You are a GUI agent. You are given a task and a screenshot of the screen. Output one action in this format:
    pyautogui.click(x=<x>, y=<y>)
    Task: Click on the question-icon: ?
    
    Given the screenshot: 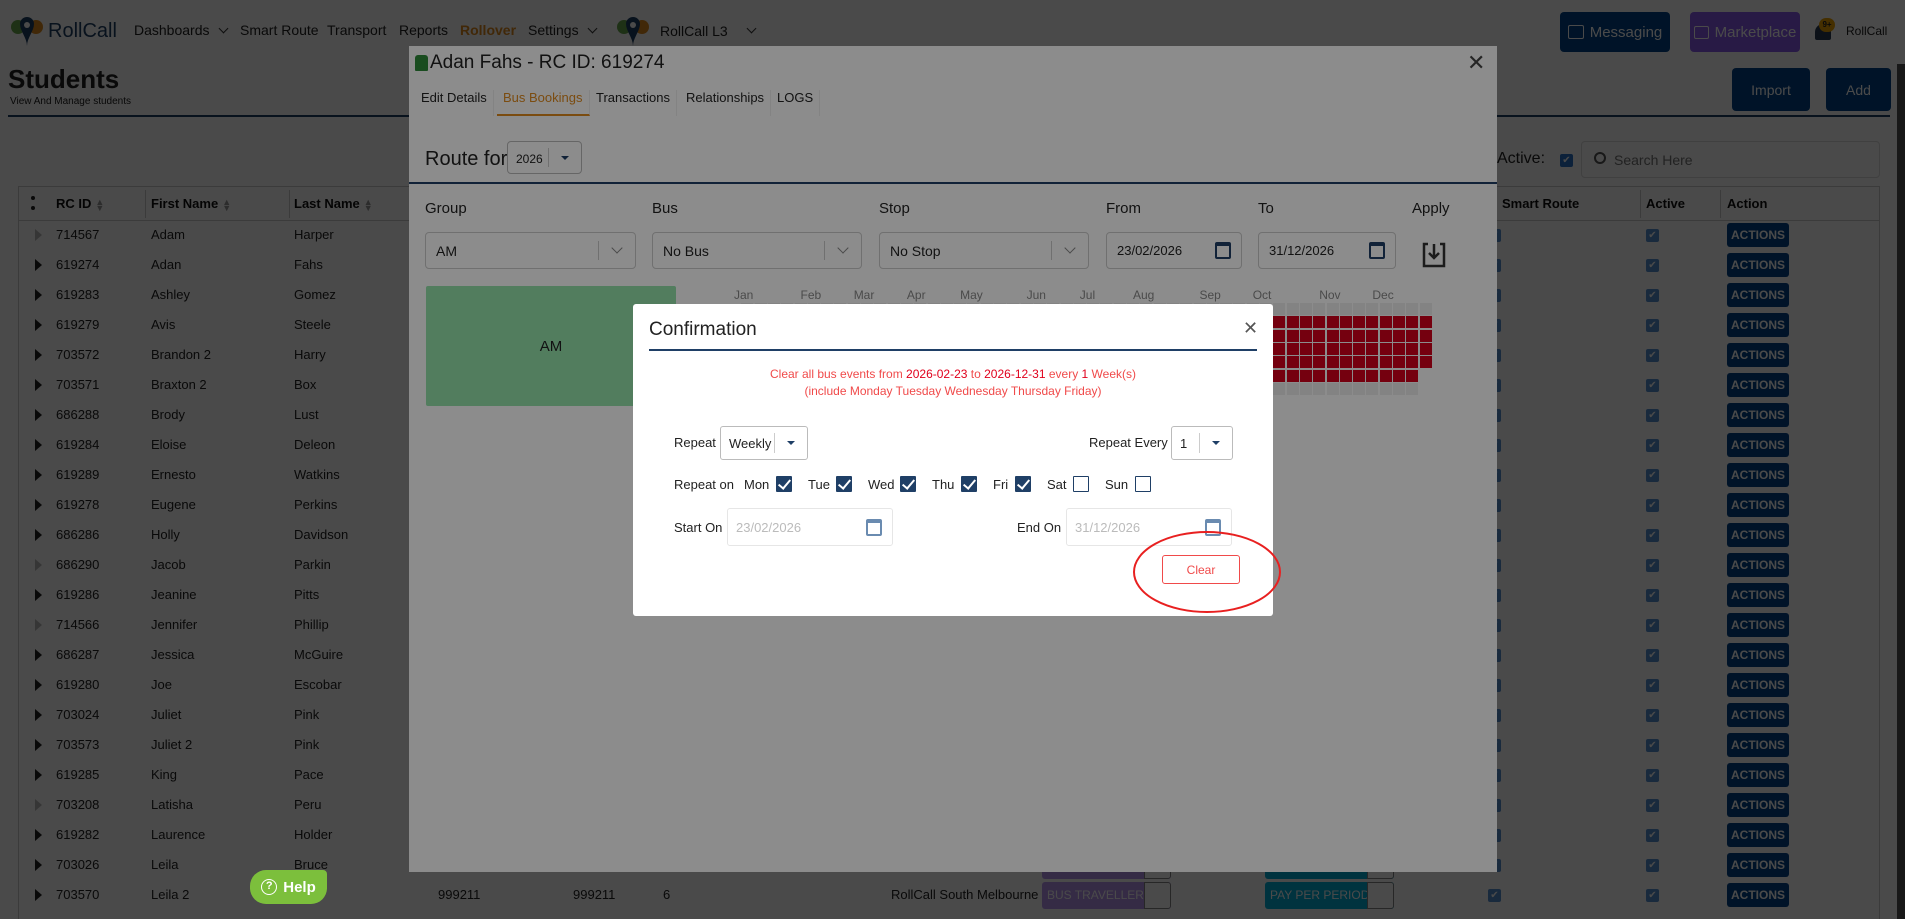 What is the action you would take?
    pyautogui.click(x=269, y=887)
    